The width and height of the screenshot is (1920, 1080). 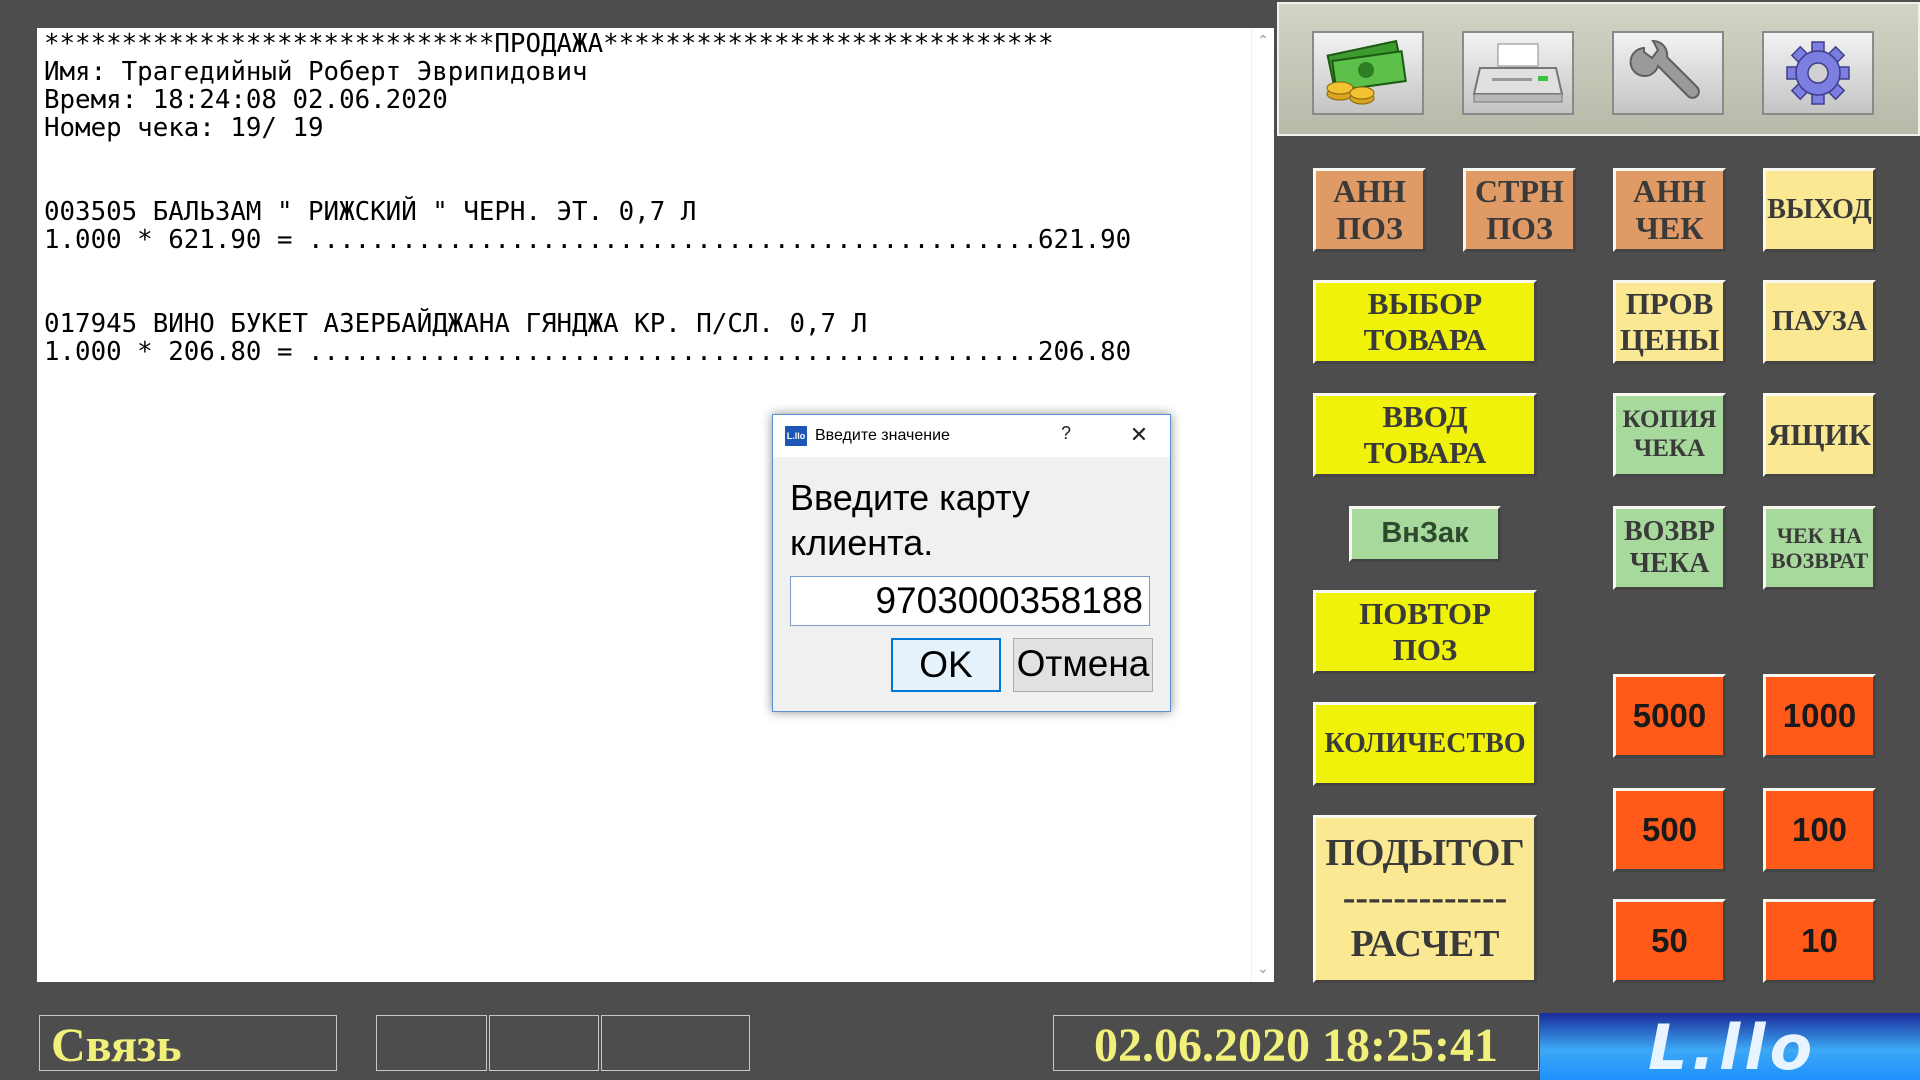 What do you see at coordinates (1425, 632) in the screenshot?
I see `repeat-position-button: ПОВТОР ПОЗ` at bounding box center [1425, 632].